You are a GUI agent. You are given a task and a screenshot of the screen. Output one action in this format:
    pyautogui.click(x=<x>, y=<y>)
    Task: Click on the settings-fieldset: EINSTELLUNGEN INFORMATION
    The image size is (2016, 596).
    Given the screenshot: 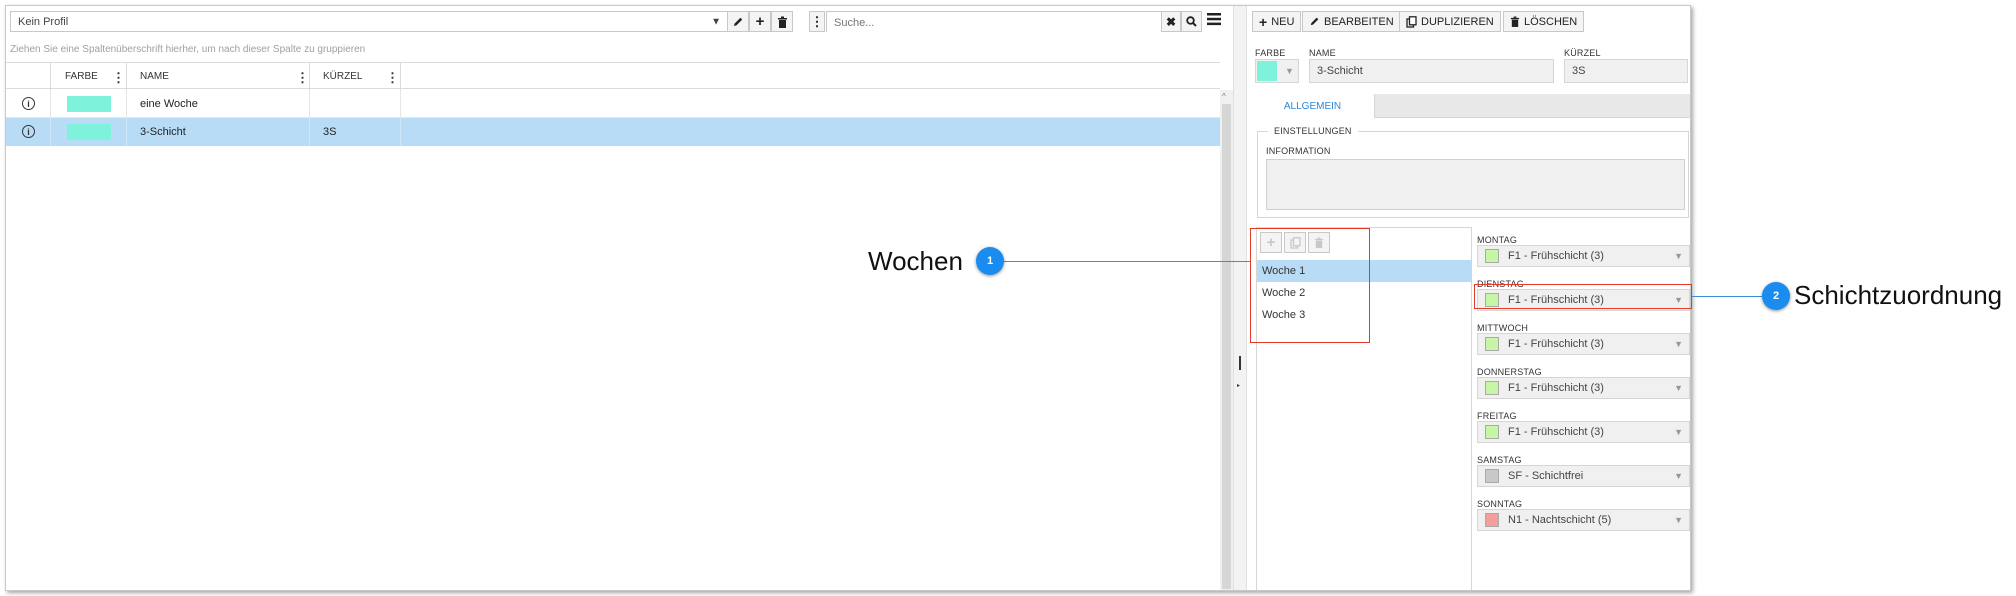 What is the action you would take?
    pyautogui.click(x=1473, y=172)
    